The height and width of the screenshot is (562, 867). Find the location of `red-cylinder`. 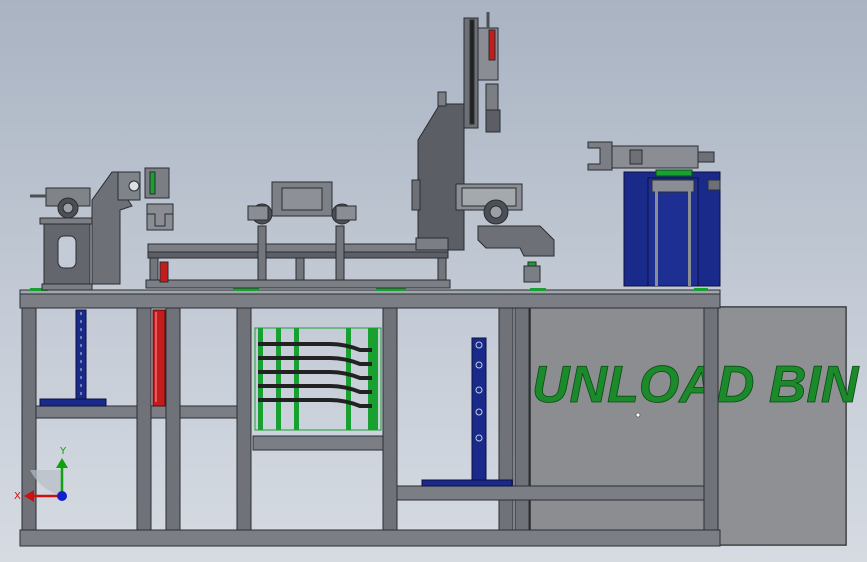

red-cylinder is located at coordinates (159, 358).